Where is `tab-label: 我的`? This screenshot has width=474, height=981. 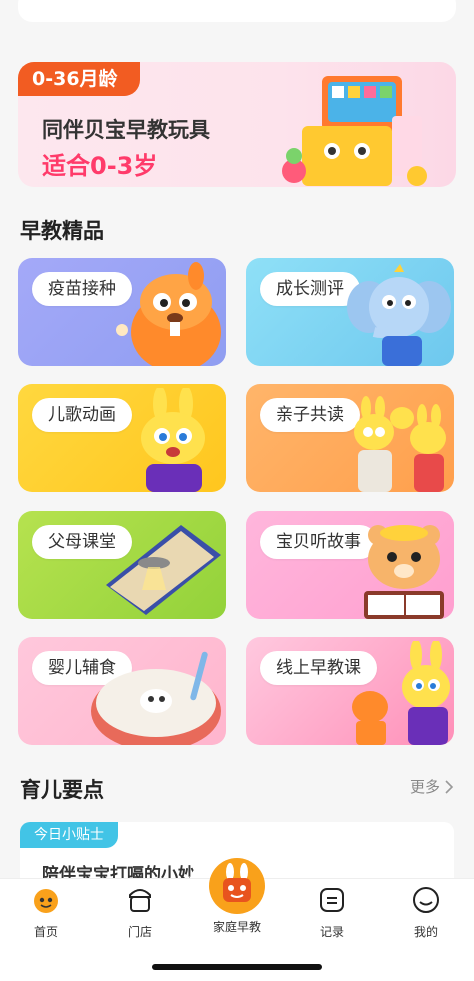 tab-label: 我的 is located at coordinates (425, 932).